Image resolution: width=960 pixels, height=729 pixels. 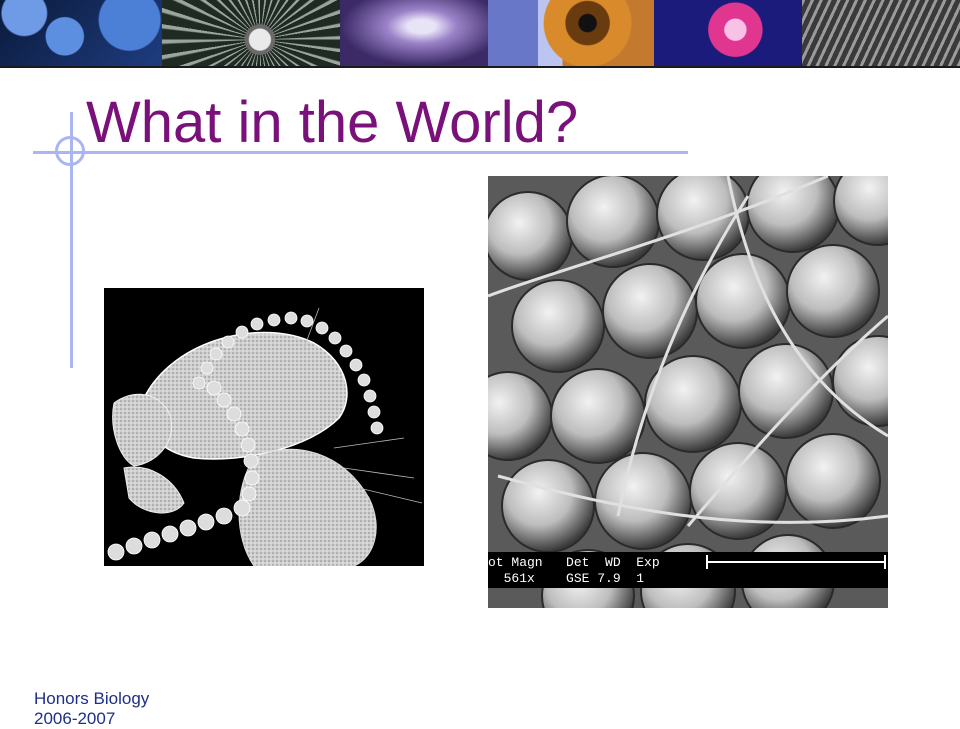 What do you see at coordinates (566, 578) in the screenshot?
I see `sem-caption-row-2: 561x GSE 7.9 1` at bounding box center [566, 578].